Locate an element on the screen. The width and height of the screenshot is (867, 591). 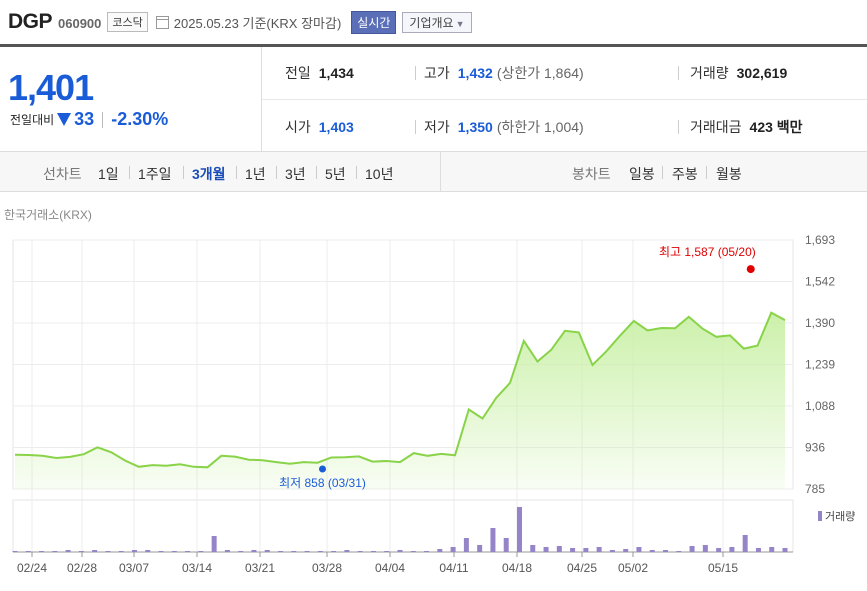
line-chart-label: 선차트 is located at coordinates (62, 174).